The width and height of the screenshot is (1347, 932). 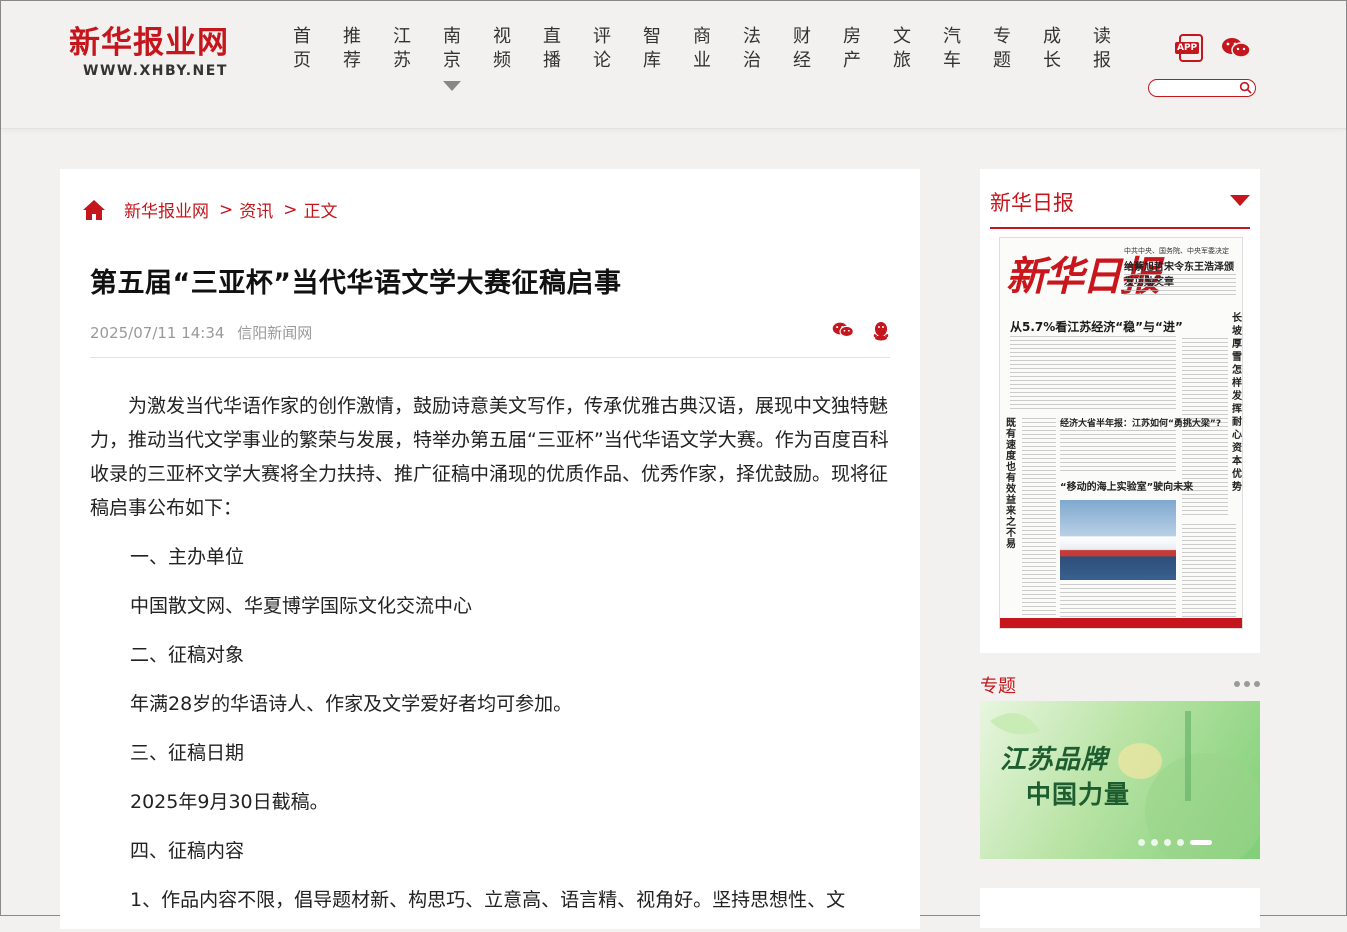 What do you see at coordinates (998, 685) in the screenshot?
I see `topics-title: 专题` at bounding box center [998, 685].